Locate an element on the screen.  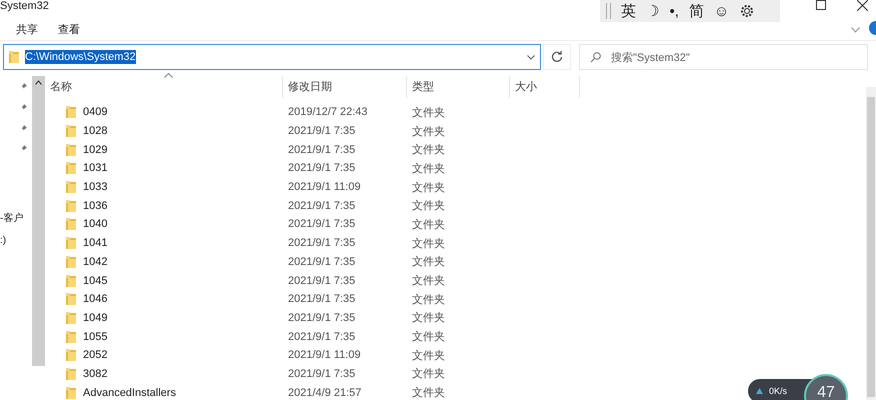
column-header: 类型 is located at coordinates (458, 87).